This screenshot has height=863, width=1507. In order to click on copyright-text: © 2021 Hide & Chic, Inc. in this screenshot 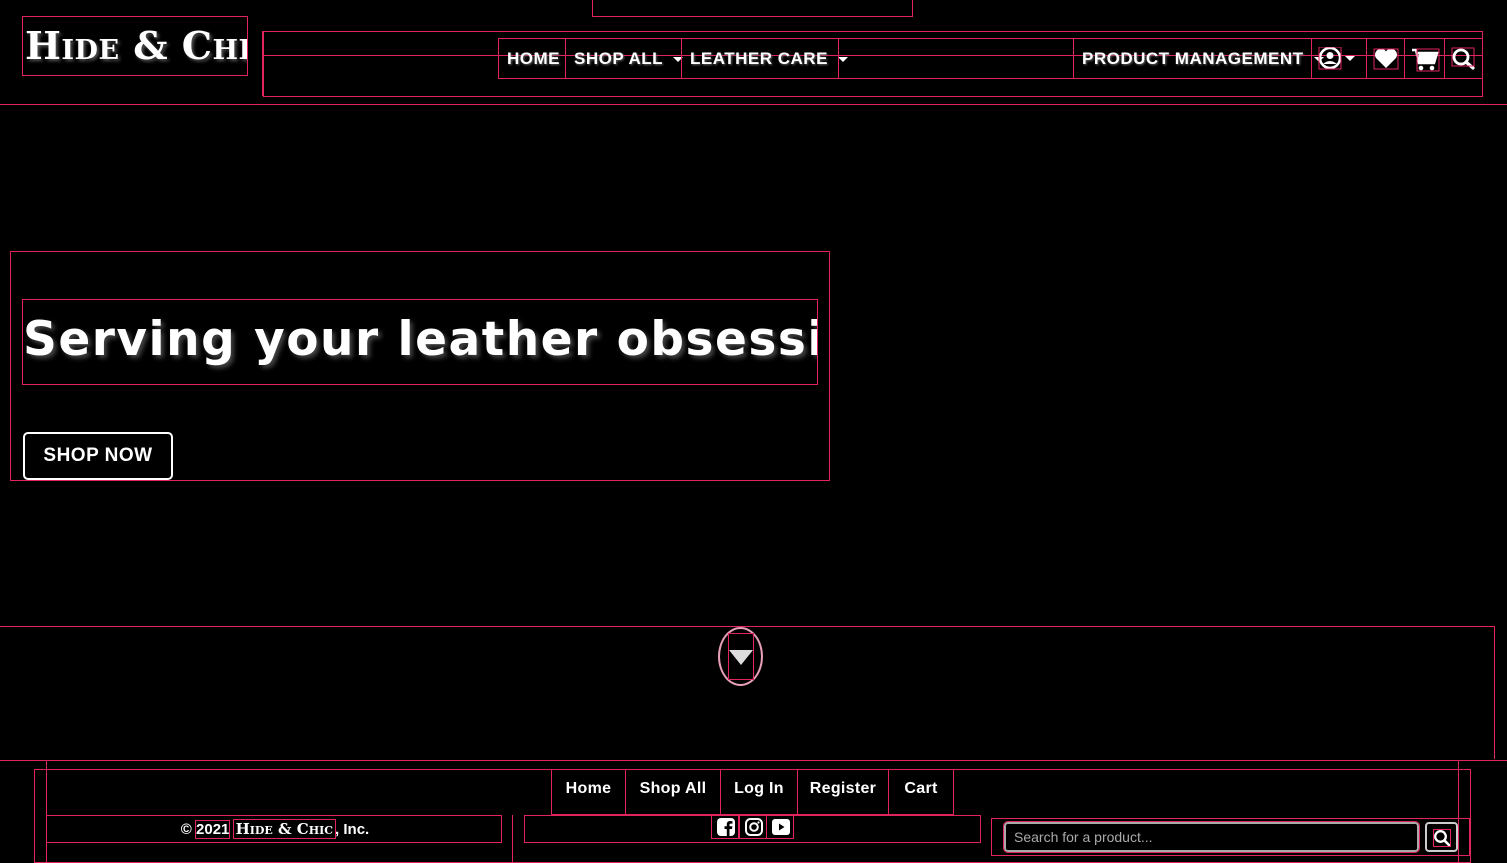, I will do `click(275, 829)`.